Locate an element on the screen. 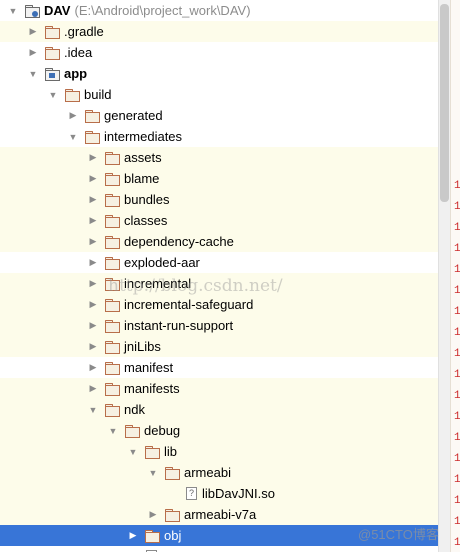 The height and width of the screenshot is (552, 460). tree-row: ▶ dependency-cache is located at coordinates (219, 241).